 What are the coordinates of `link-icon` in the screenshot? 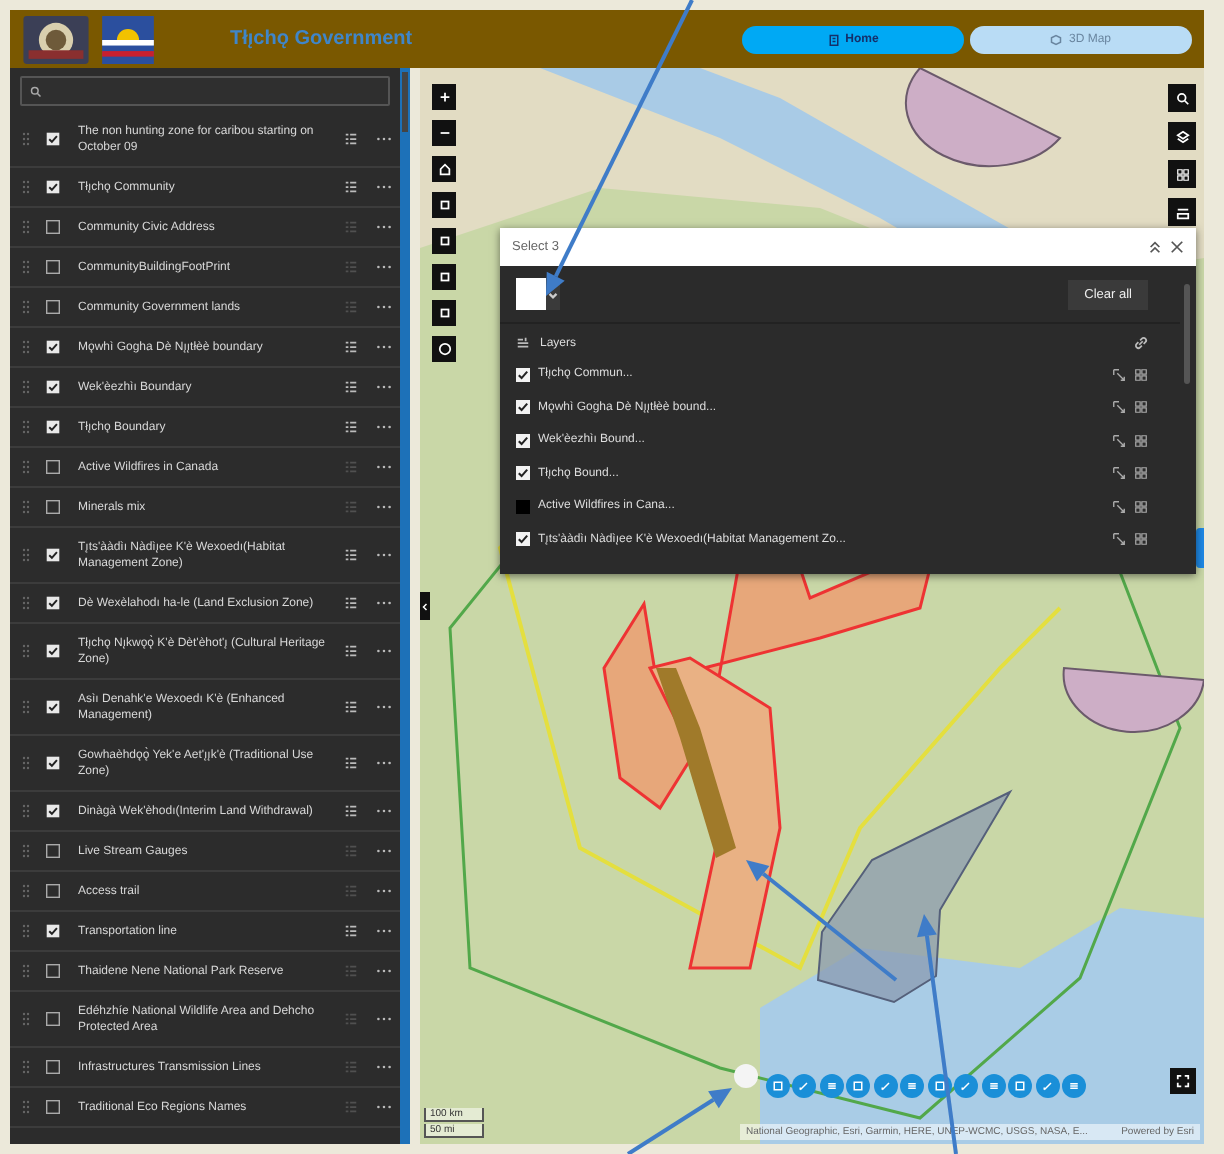 It's located at (1141, 343).